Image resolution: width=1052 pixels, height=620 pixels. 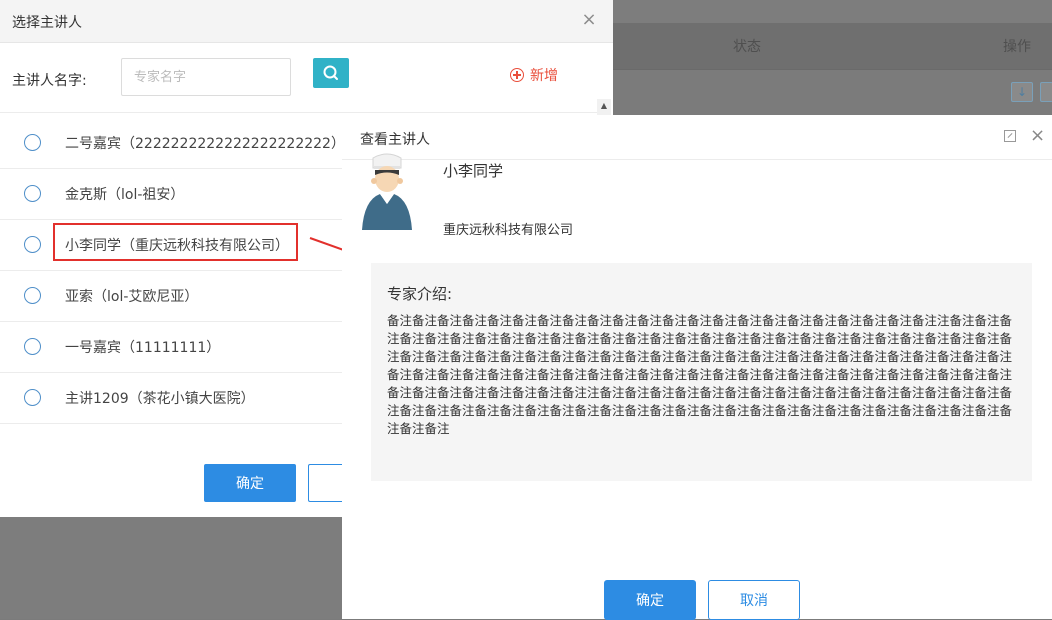 I want to click on add-circle-icon, so click(x=517, y=75).